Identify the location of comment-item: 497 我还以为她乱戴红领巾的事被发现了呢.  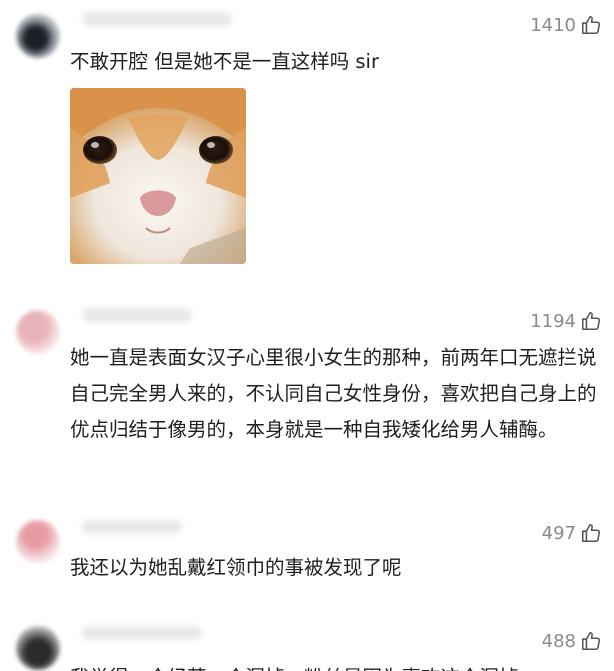
(307, 561).